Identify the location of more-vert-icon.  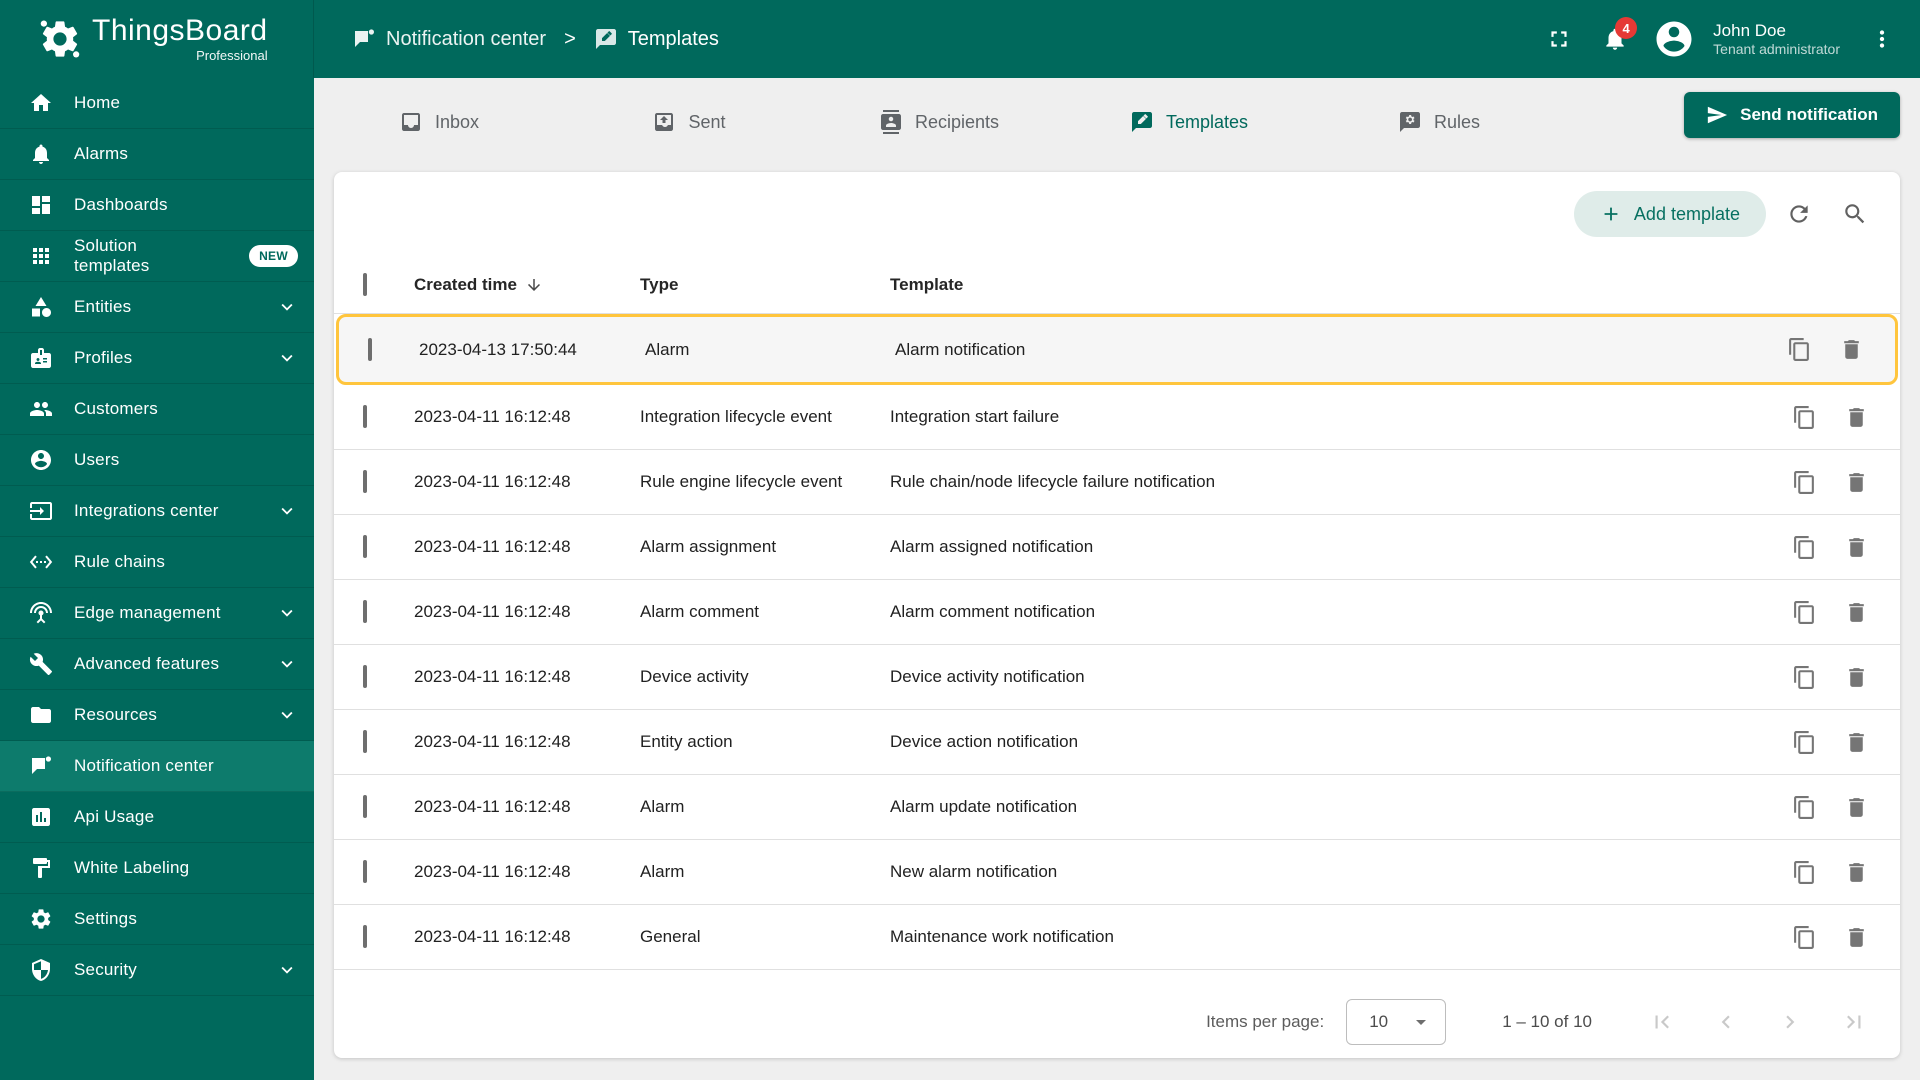
(1882, 39).